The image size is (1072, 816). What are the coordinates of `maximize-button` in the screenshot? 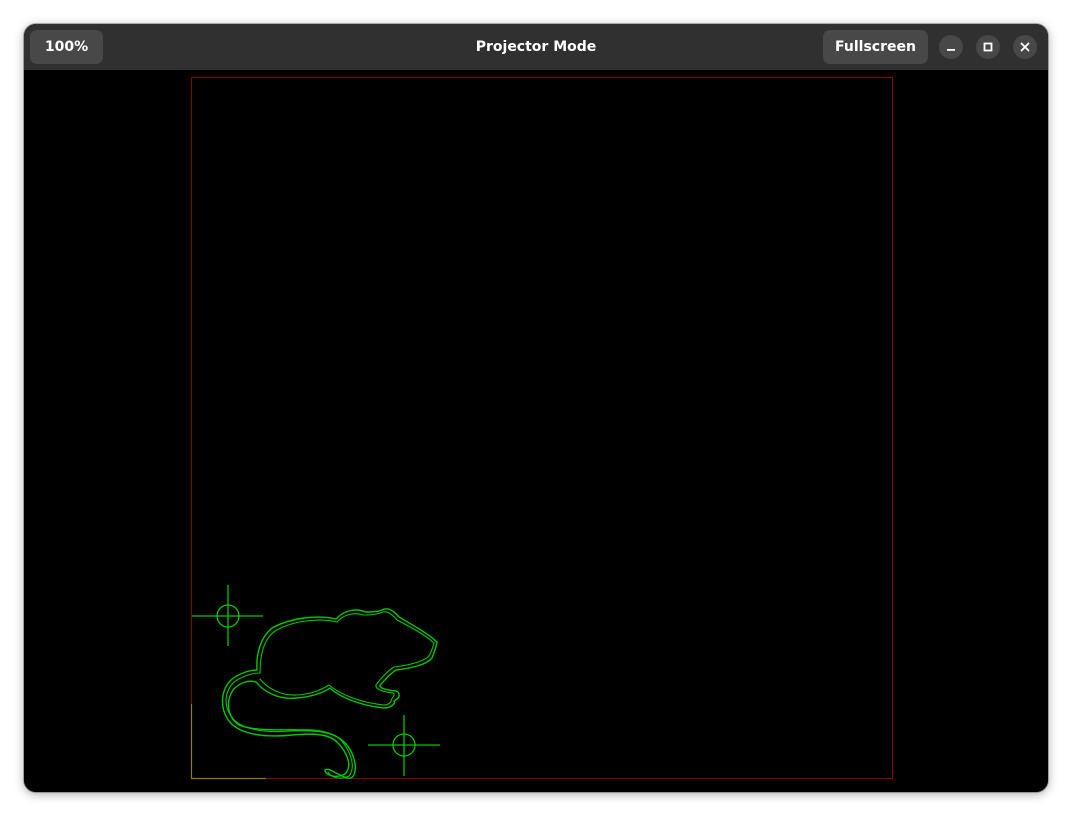 It's located at (988, 47).